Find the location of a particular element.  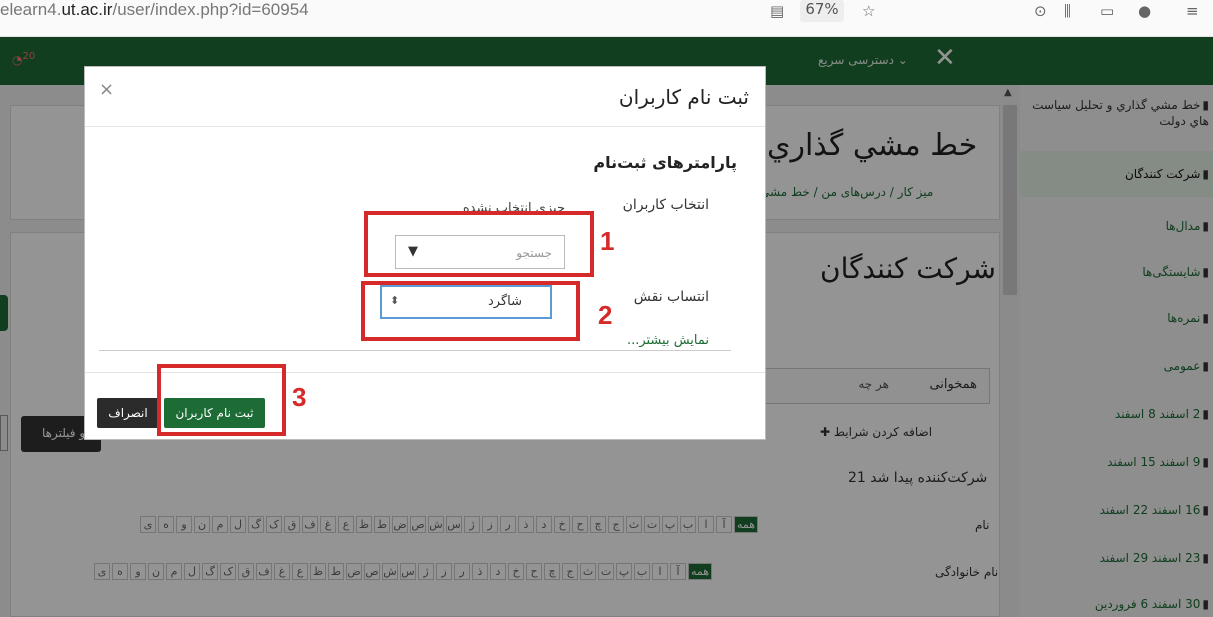

select-users-label: انتخاب کاربران is located at coordinates (665, 205).